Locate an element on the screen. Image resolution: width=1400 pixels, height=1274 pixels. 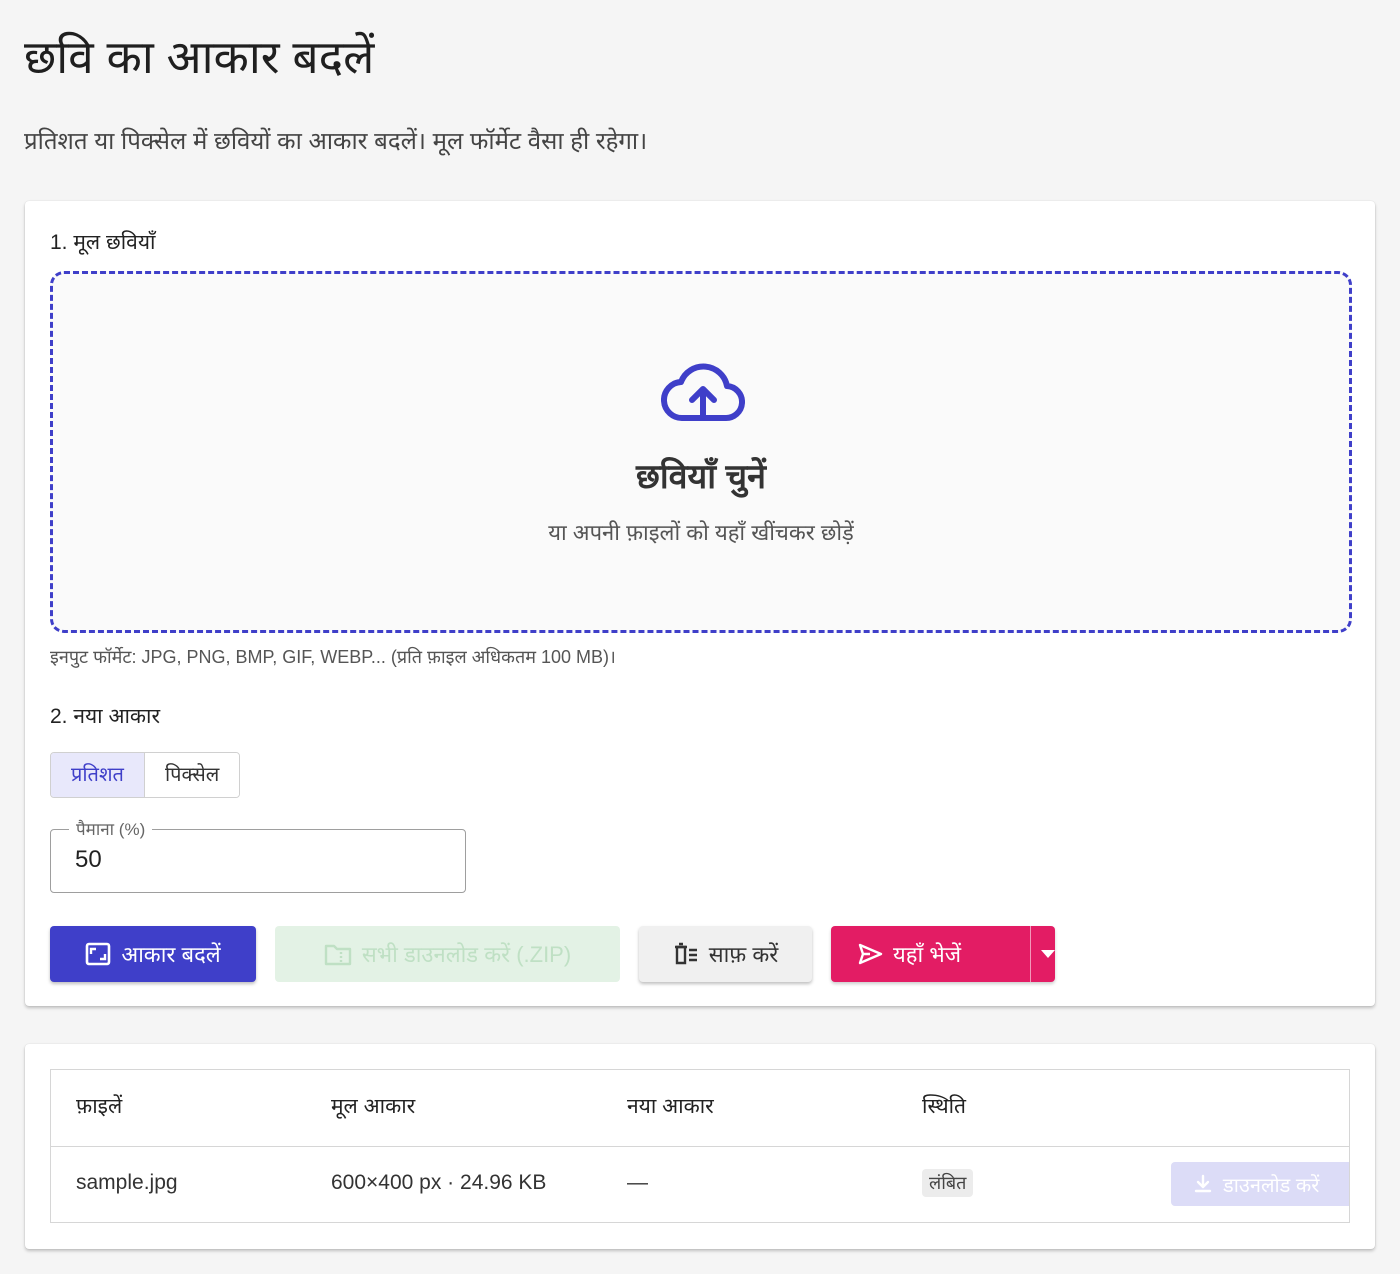
mode-pixel-button: पिक्सेल is located at coordinates (192, 775).